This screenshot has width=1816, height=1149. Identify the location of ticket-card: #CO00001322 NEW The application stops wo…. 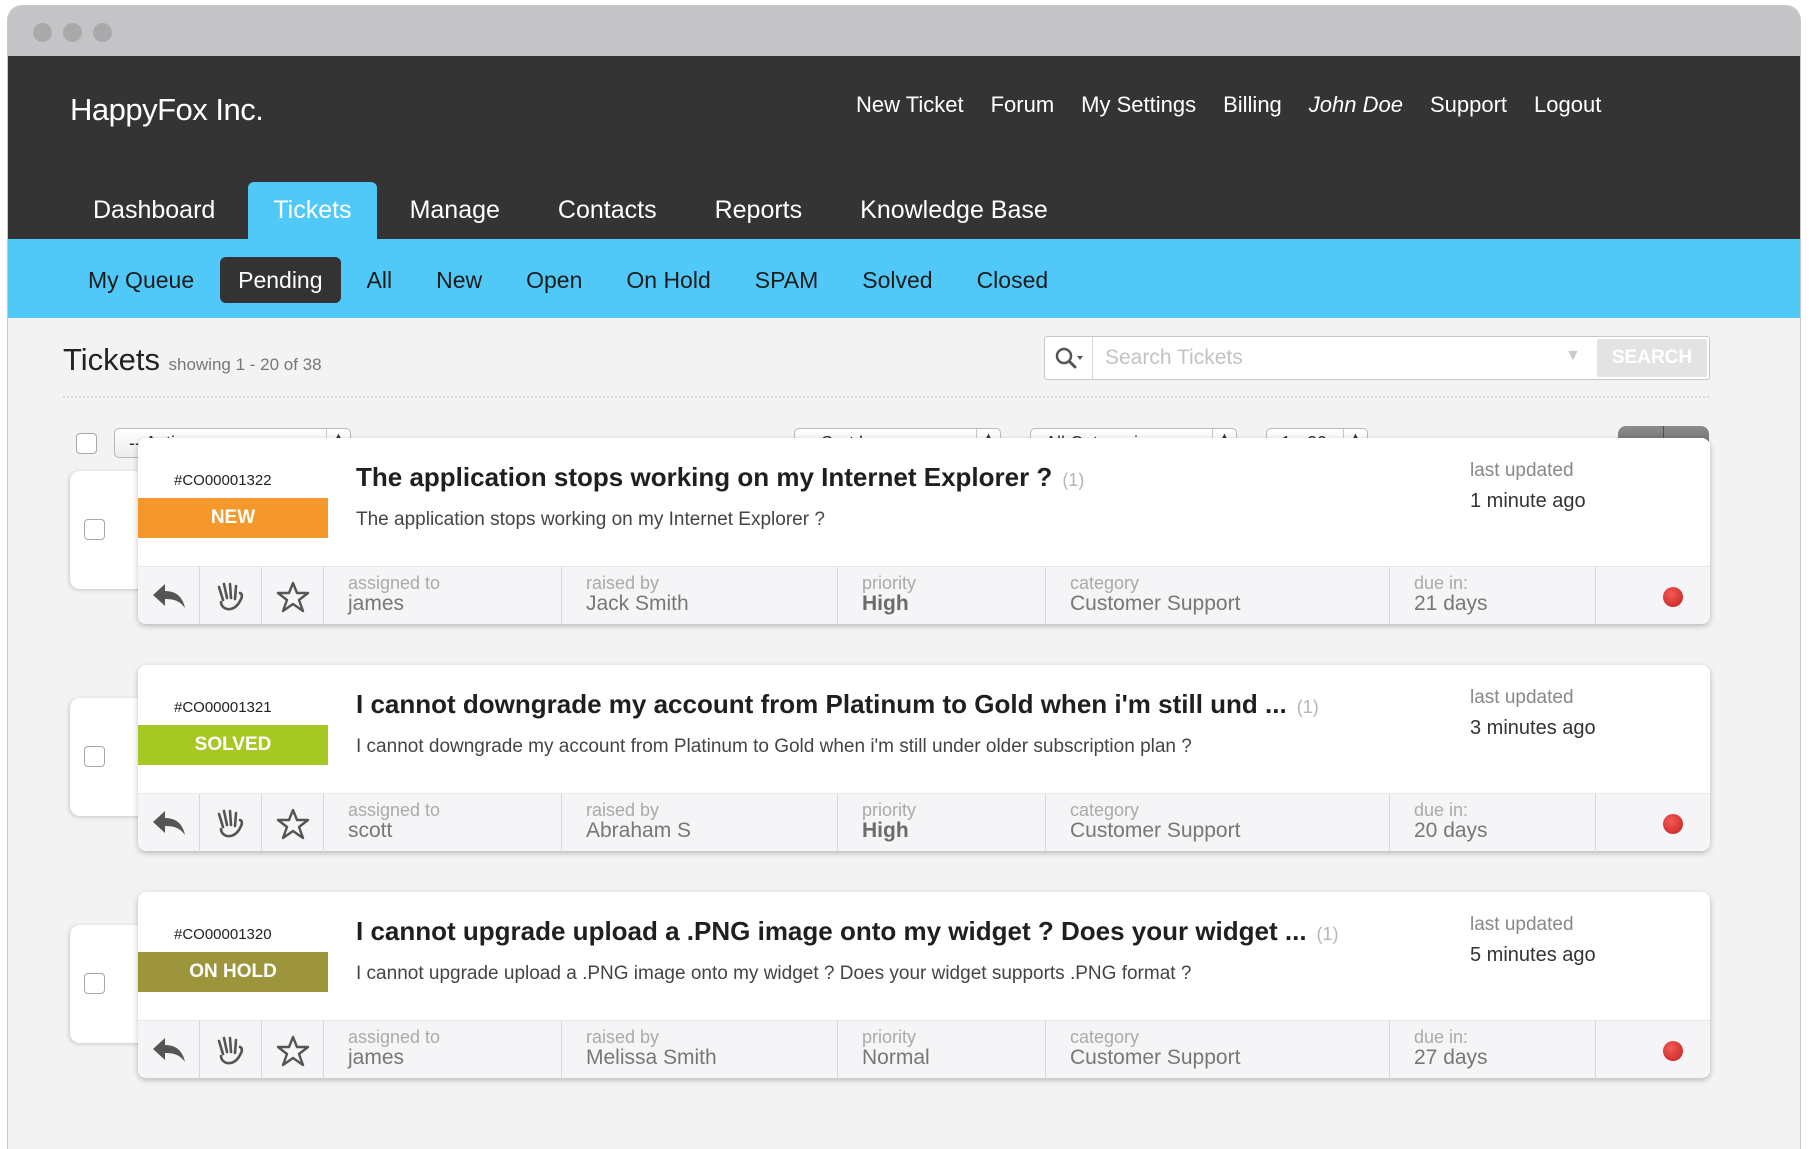
(924, 531).